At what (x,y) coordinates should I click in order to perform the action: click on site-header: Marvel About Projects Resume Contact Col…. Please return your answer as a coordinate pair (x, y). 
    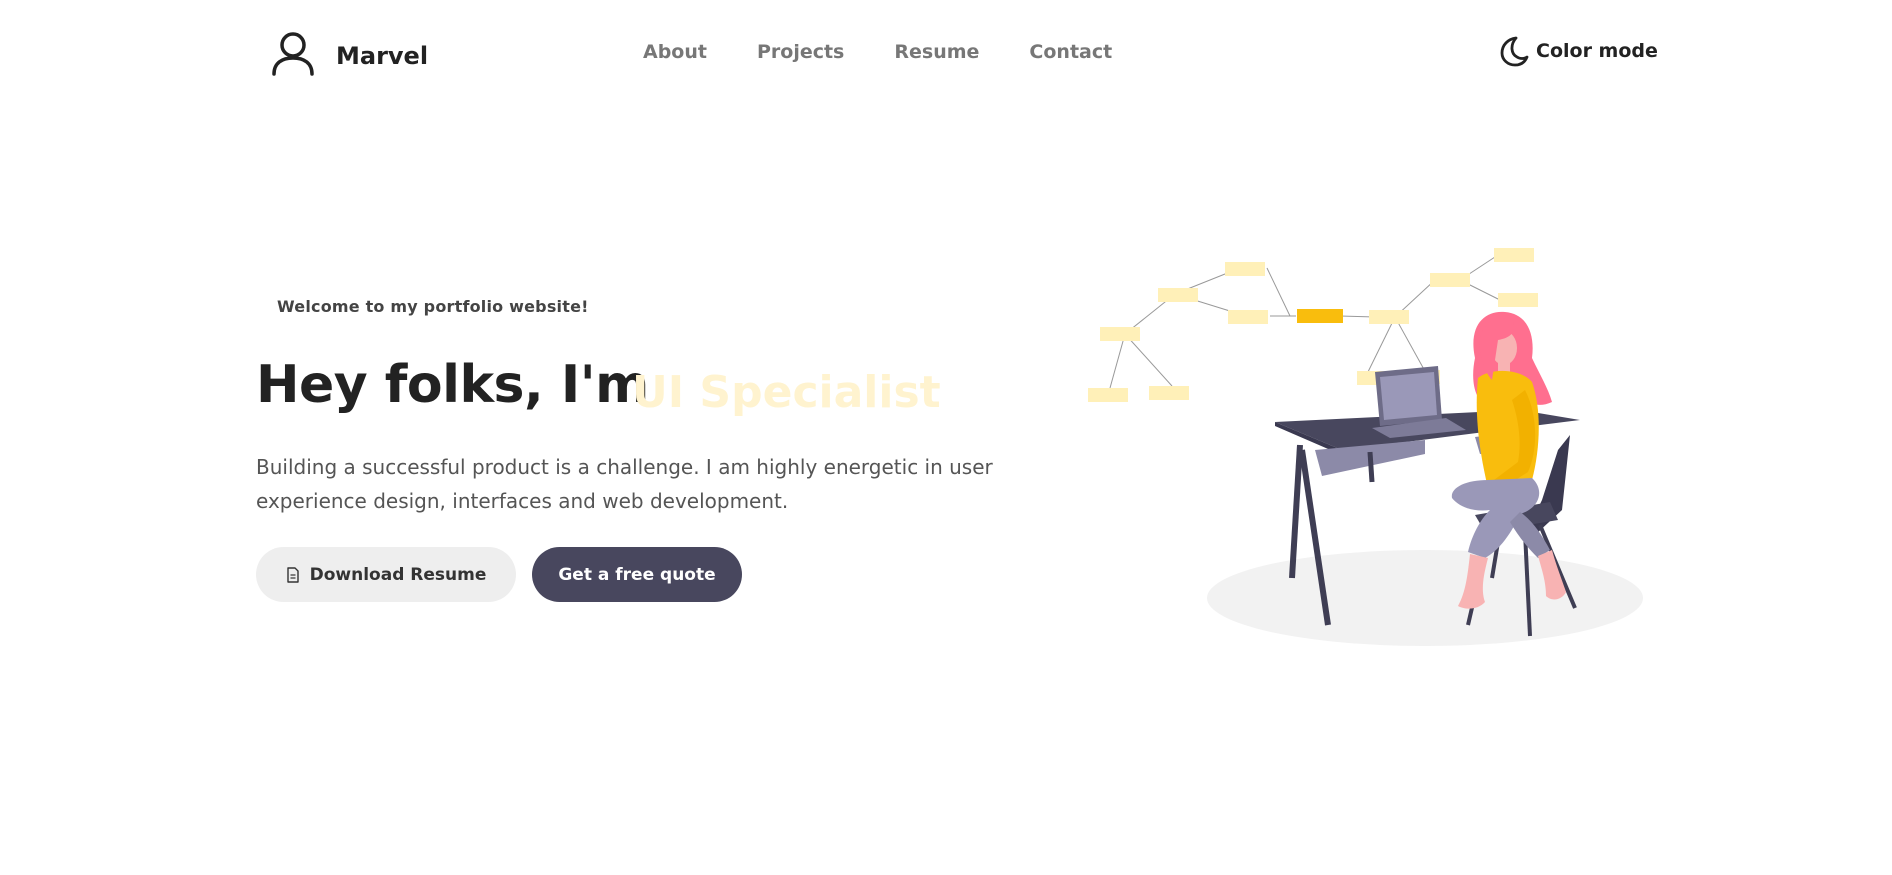
    Looking at the image, I should click on (946, 55).